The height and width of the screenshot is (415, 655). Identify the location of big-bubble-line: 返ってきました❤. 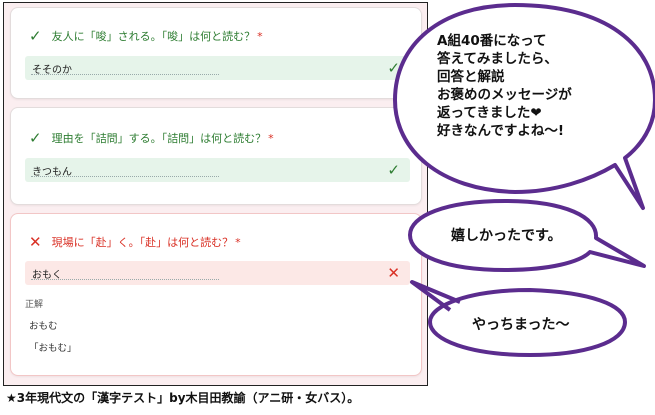
(489, 113).